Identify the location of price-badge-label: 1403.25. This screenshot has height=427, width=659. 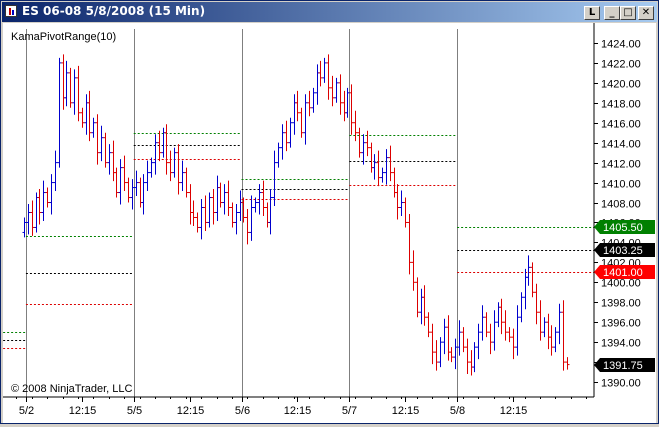
(623, 251).